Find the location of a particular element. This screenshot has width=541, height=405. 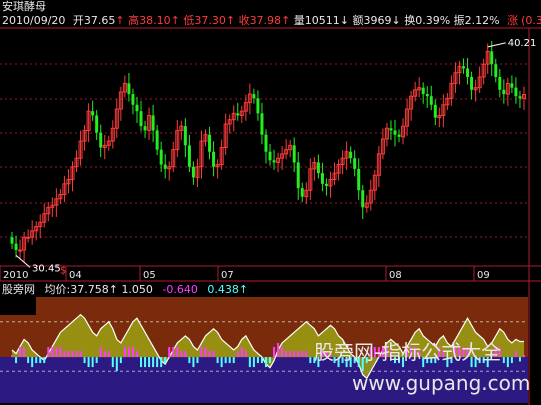

open-label: 开 is located at coordinates (78, 20).